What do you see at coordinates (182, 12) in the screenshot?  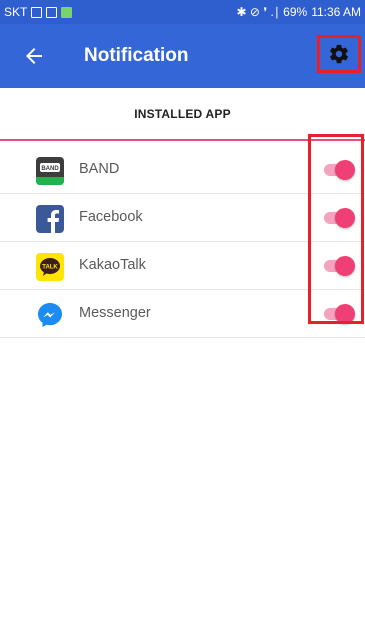 I see `status-bar: SKT ✱ ⊘ ❜ .∣ 69% 11:36 AM` at bounding box center [182, 12].